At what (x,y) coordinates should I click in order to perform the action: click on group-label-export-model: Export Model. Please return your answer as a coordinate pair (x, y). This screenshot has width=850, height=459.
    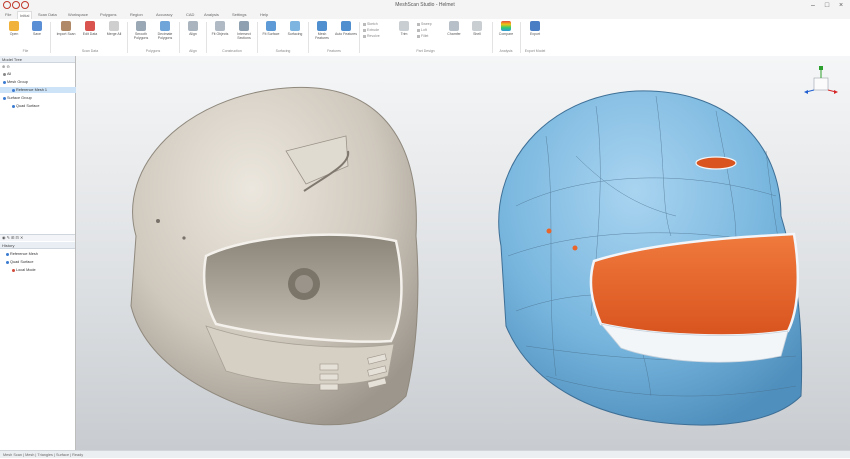
    Looking at the image, I should click on (535, 51).